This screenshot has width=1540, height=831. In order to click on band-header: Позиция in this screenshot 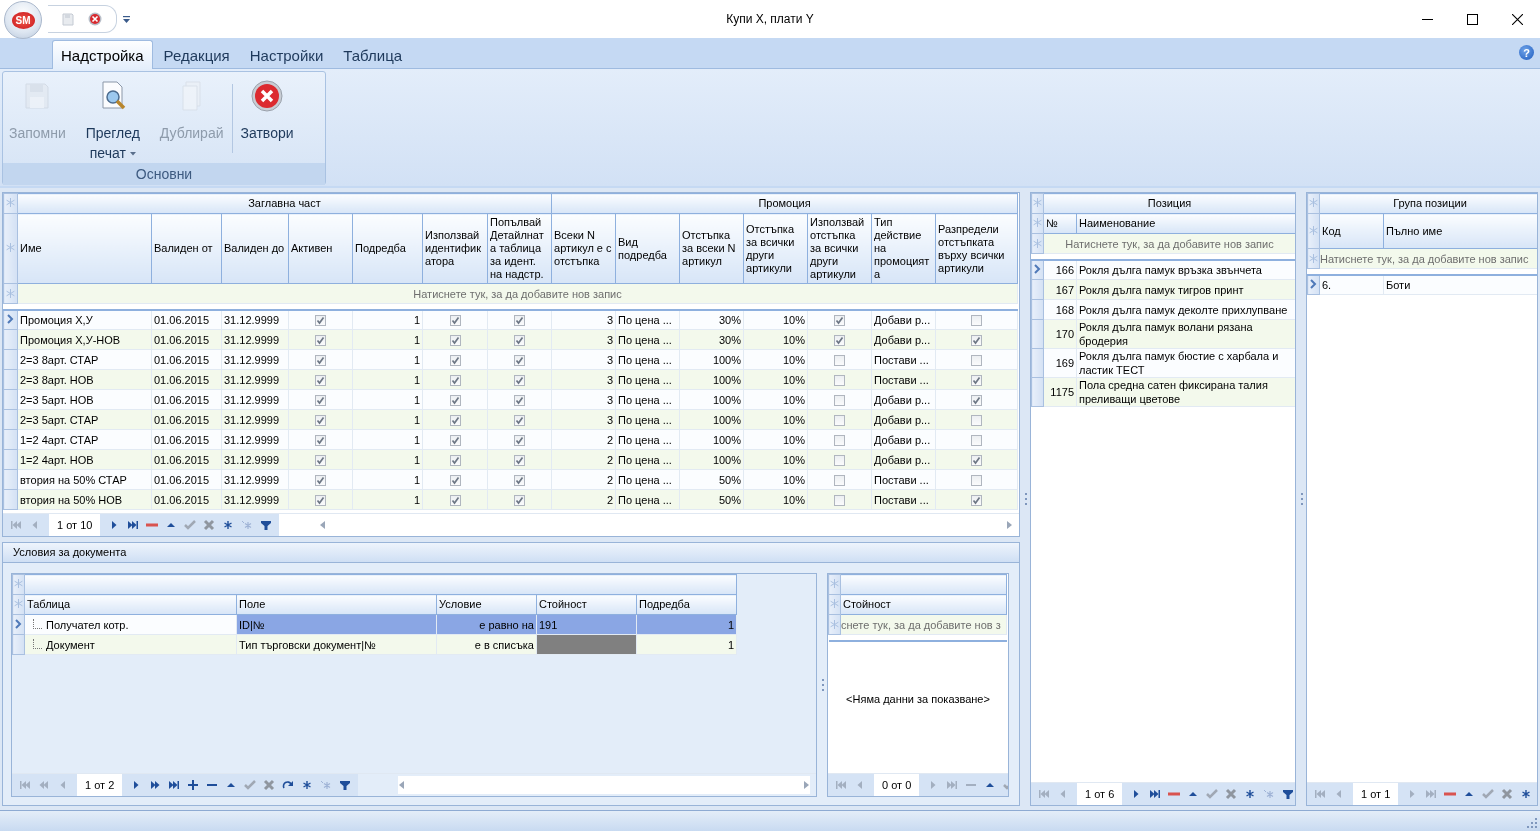, I will do `click(1169, 203)`.